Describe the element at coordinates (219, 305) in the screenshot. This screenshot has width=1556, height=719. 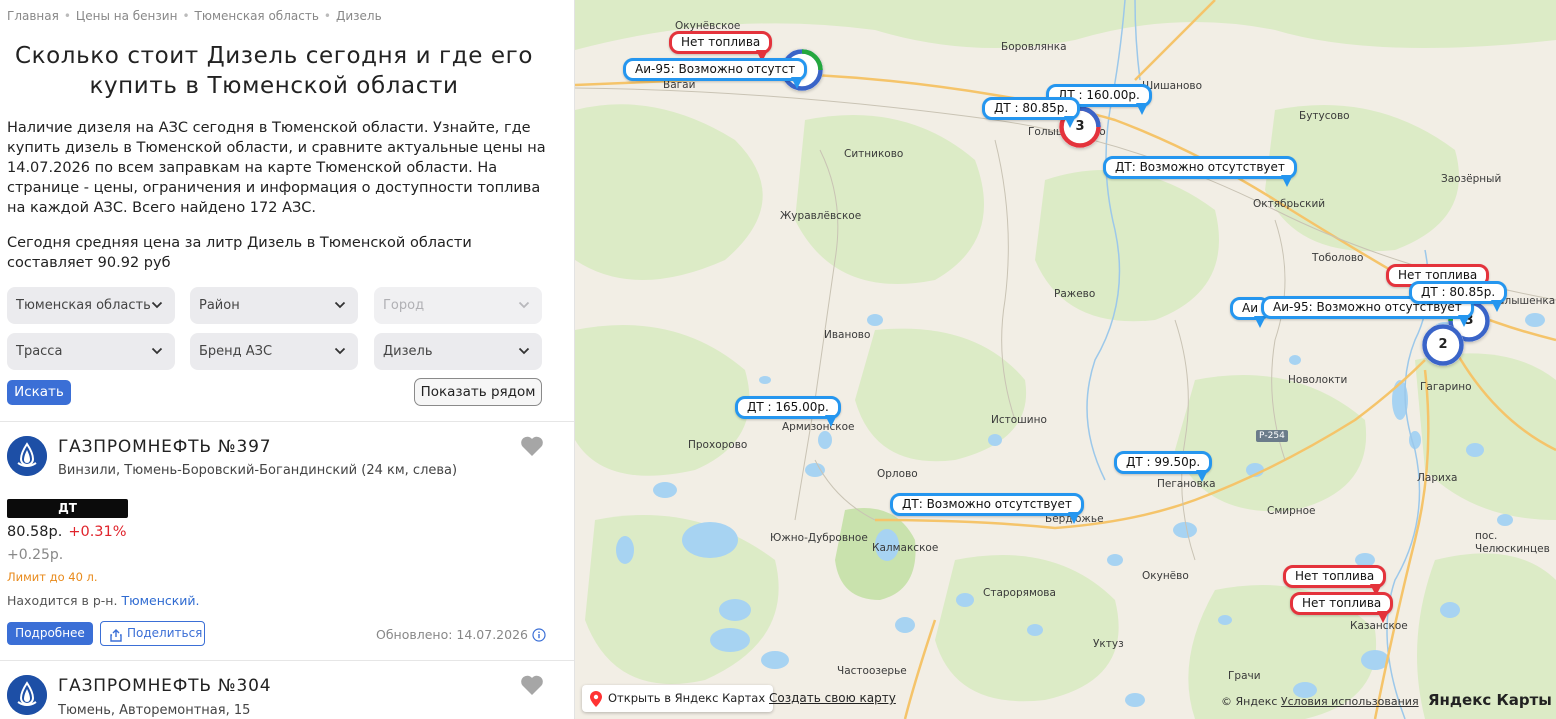
I see `district-select-value: Район` at that location.